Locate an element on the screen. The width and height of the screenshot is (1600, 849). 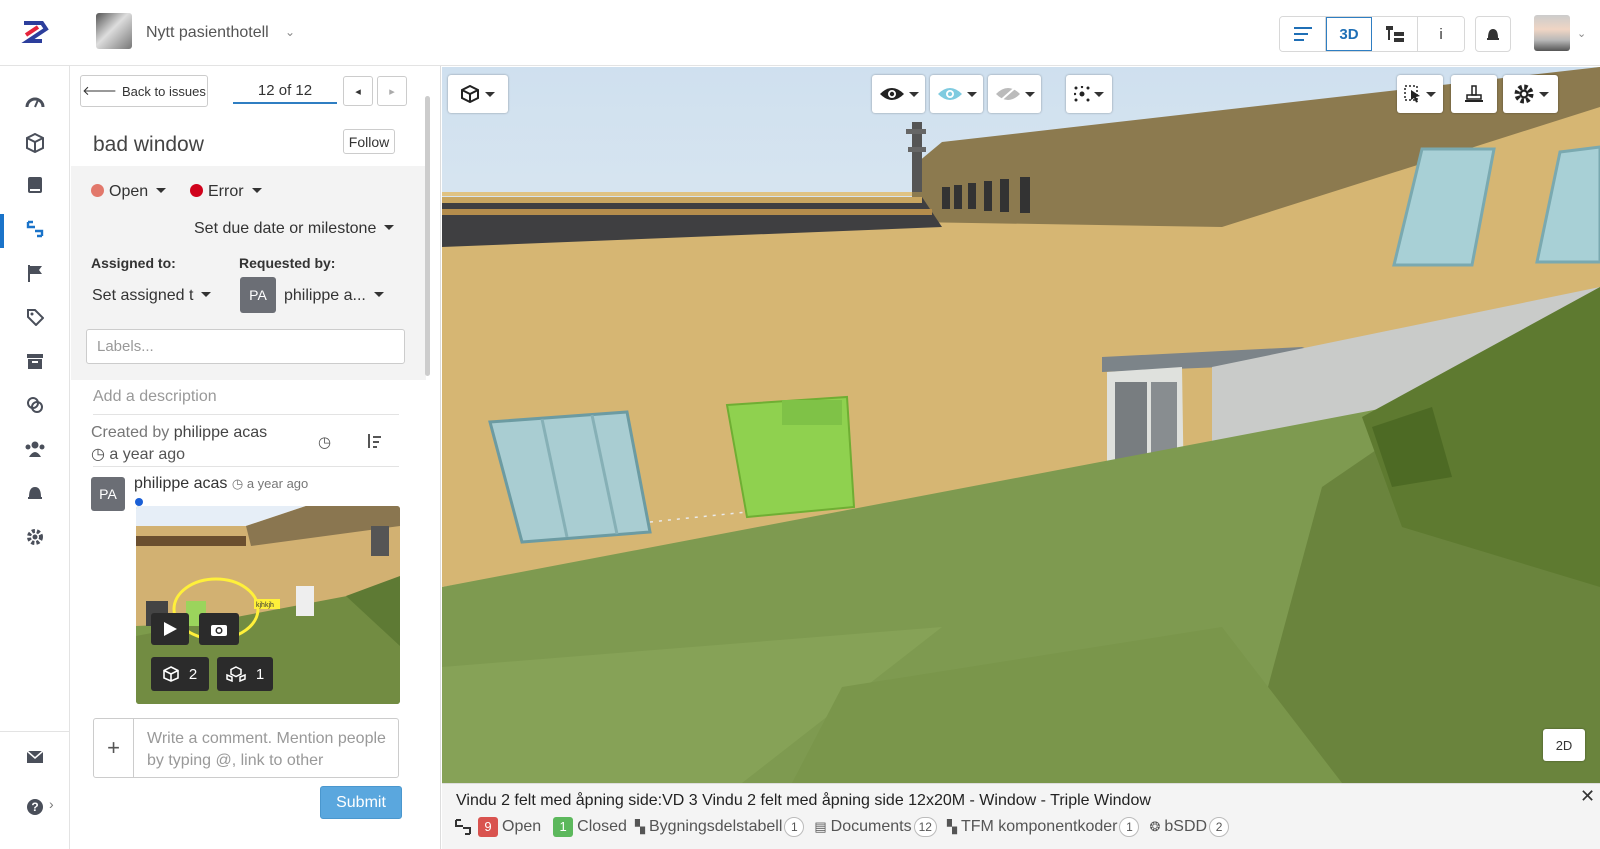
team-icon is located at coordinates (35, 449).